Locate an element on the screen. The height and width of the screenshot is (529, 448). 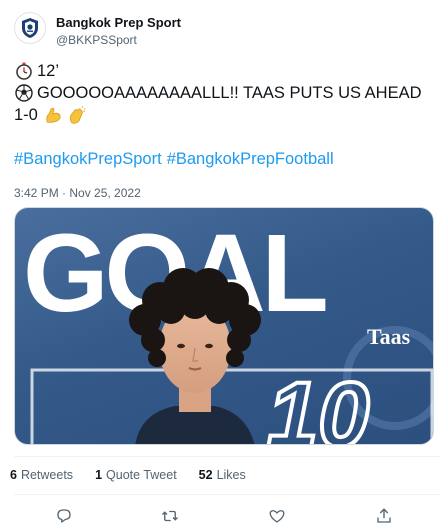
tweet-line: 12’ is located at coordinates (226, 71).